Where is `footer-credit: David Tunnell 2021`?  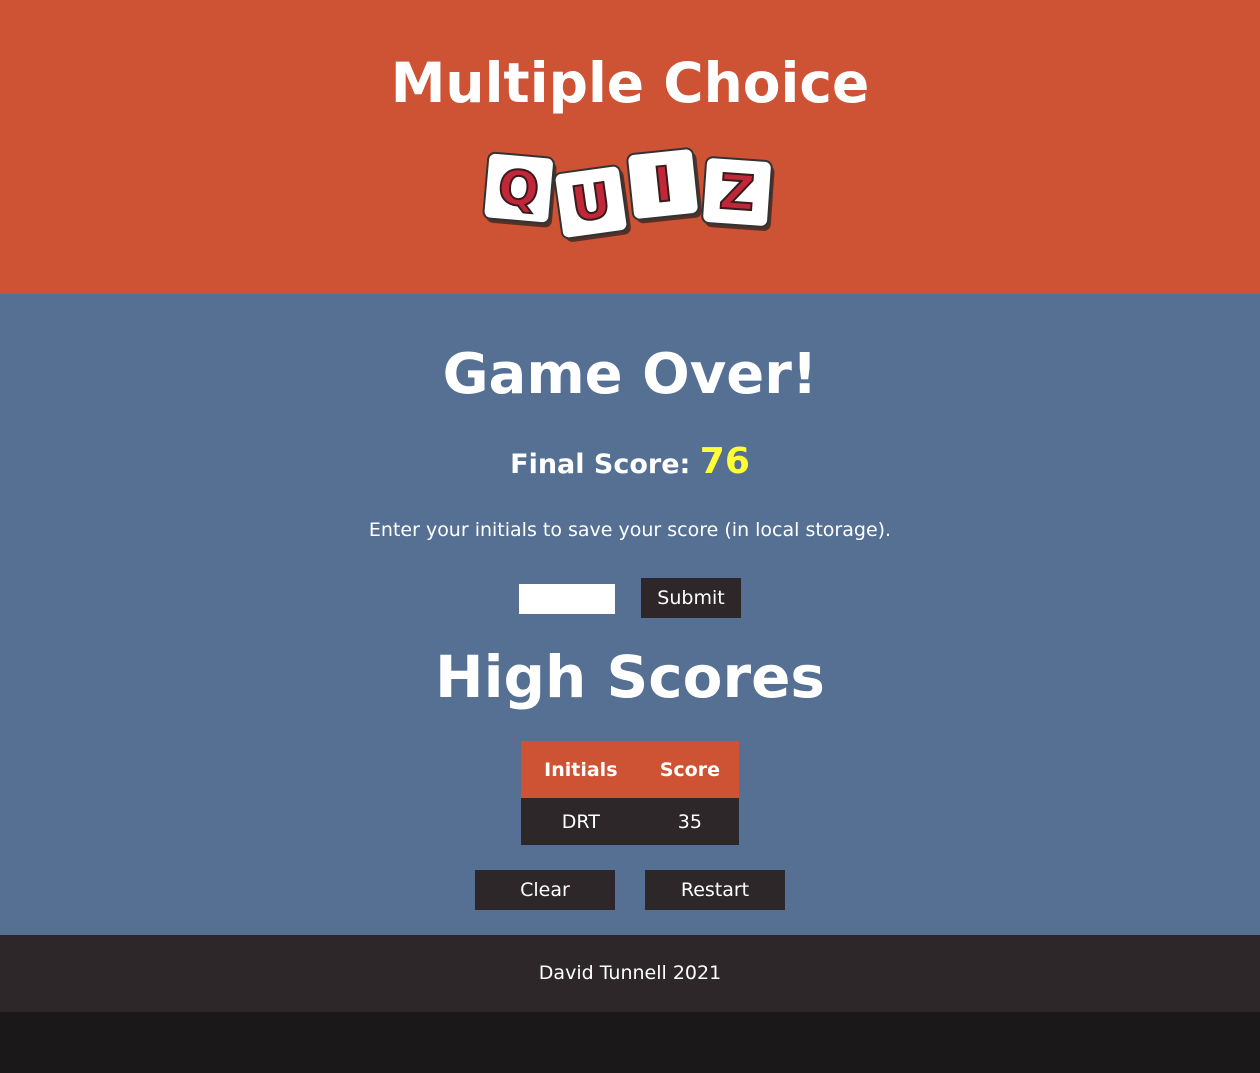 footer-credit: David Tunnell 2021 is located at coordinates (630, 973).